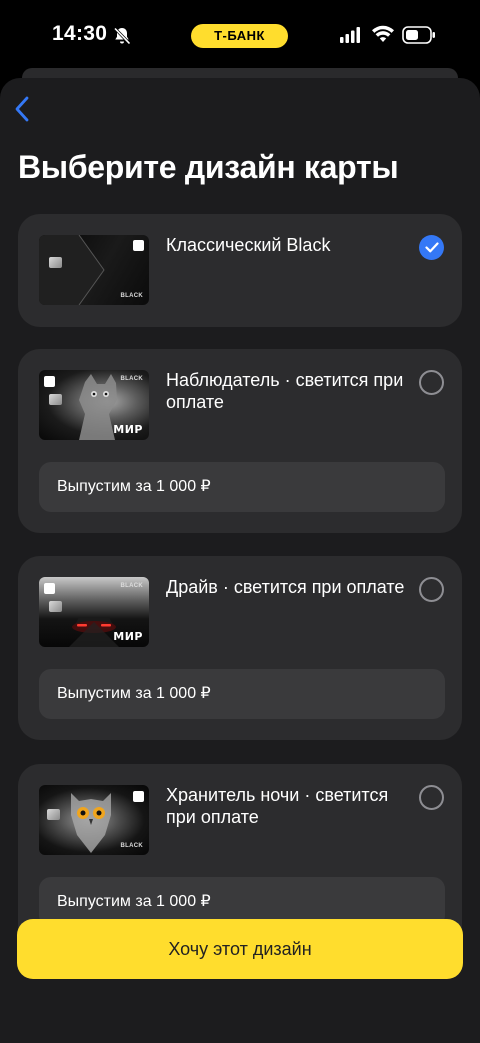 Image resolution: width=480 pixels, height=1043 pixels. Describe the element at coordinates (208, 167) in the screenshot. I see `page-title: Выберите дизайн карты` at that location.